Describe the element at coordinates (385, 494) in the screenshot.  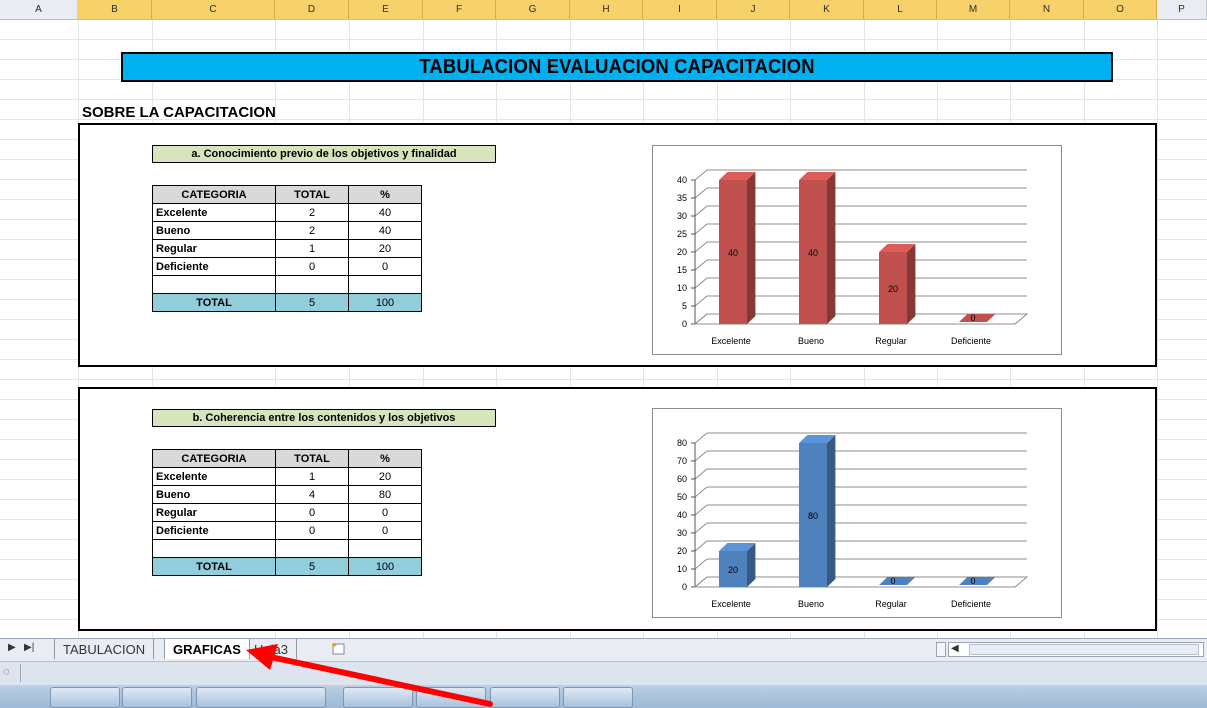
I see `row-pct: 80` at that location.